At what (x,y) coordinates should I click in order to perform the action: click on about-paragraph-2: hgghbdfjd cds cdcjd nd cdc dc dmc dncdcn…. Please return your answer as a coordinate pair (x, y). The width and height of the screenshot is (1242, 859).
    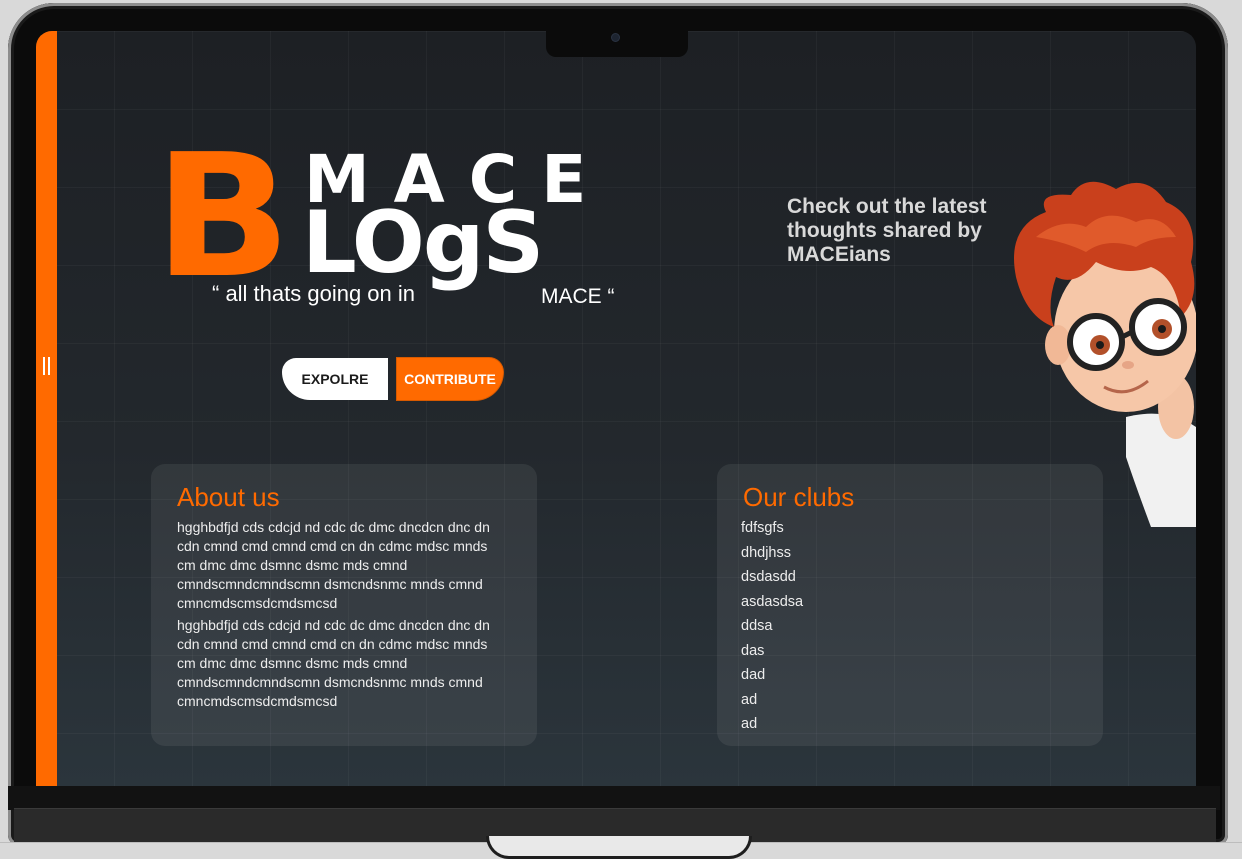
    Looking at the image, I should click on (333, 663).